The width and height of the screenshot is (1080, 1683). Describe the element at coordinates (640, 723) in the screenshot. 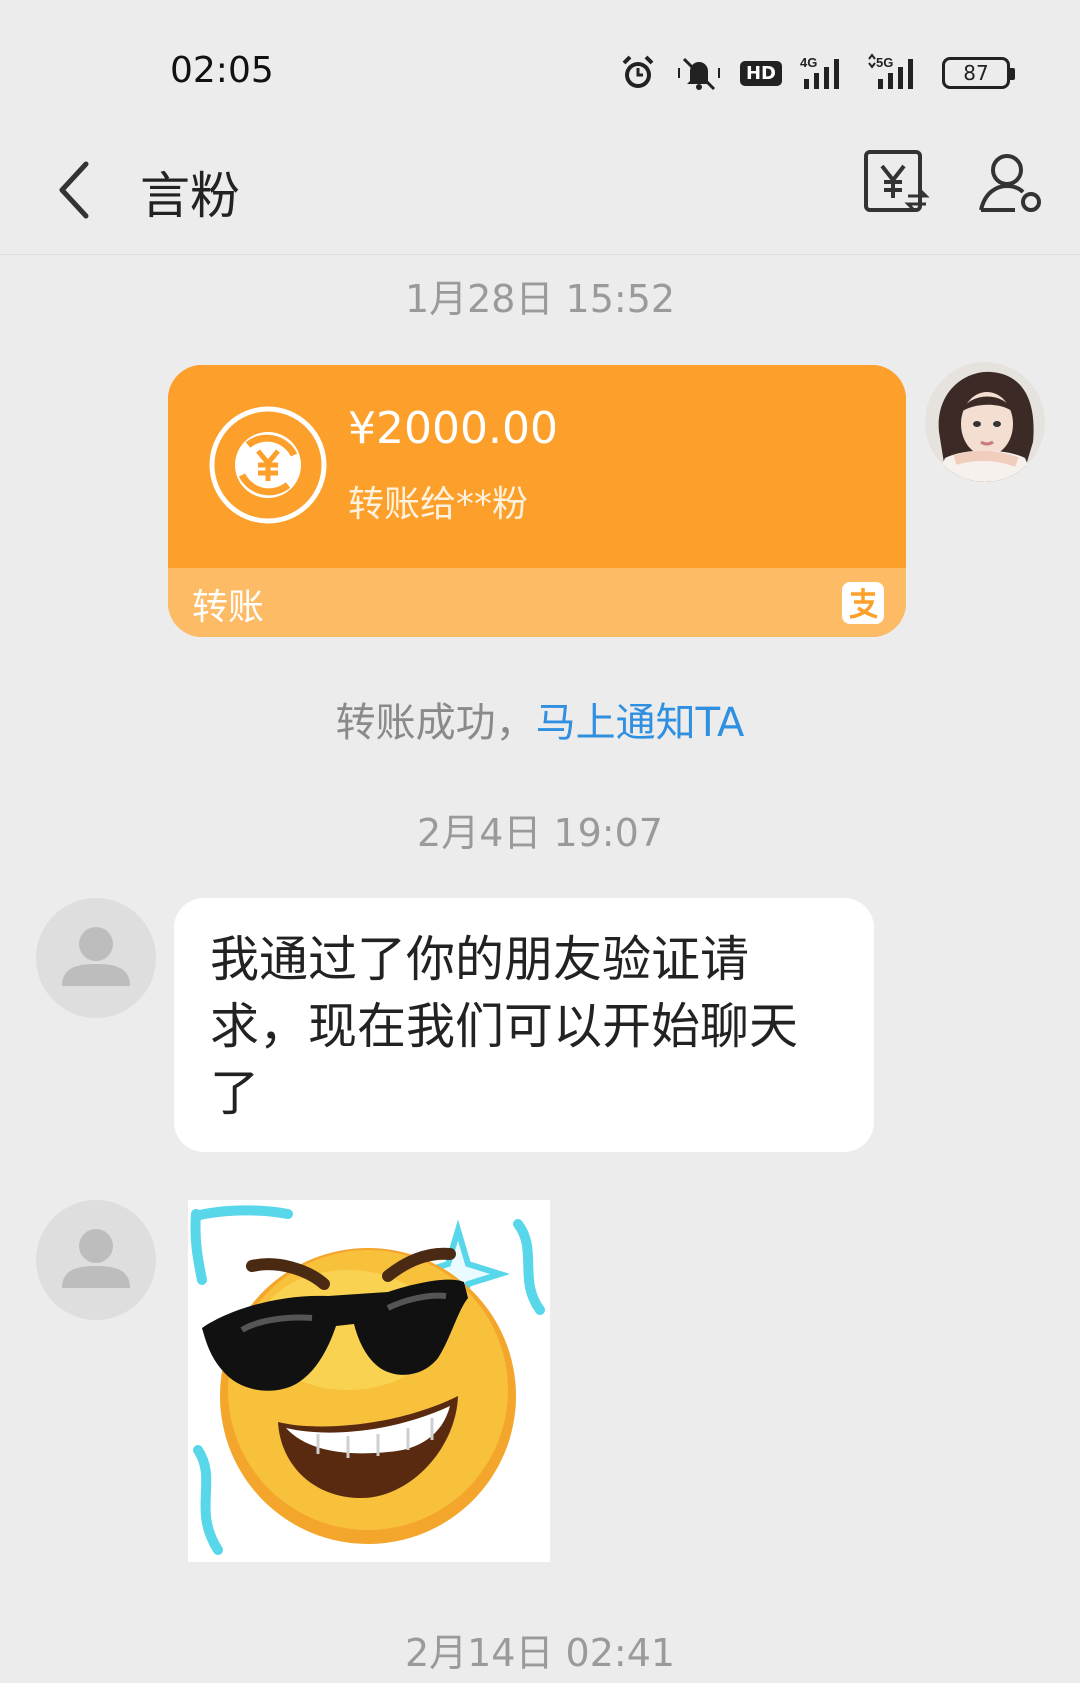

I see `notify-link: 马上通知TA` at that location.